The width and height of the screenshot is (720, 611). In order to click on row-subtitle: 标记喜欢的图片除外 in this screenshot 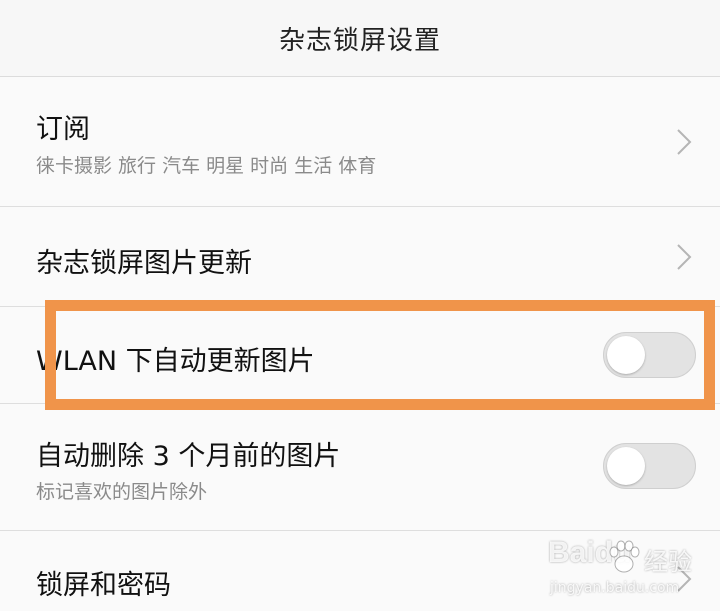, I will do `click(122, 492)`.